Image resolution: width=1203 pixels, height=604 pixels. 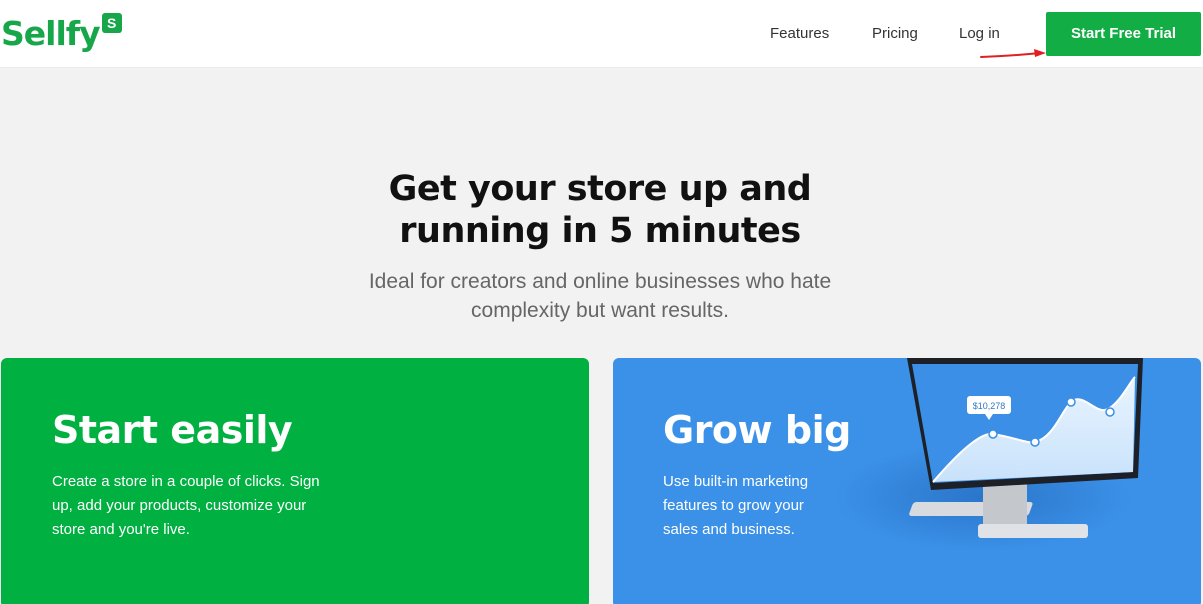 I want to click on red-arrow-annotation, so click(x=1013, y=53).